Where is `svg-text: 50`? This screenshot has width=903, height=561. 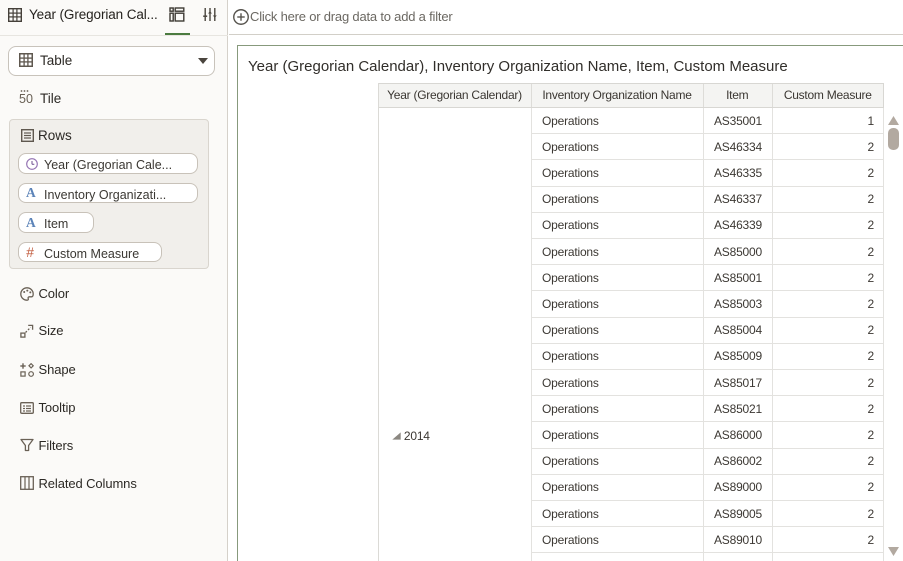
svg-text: 50 is located at coordinates (26, 98).